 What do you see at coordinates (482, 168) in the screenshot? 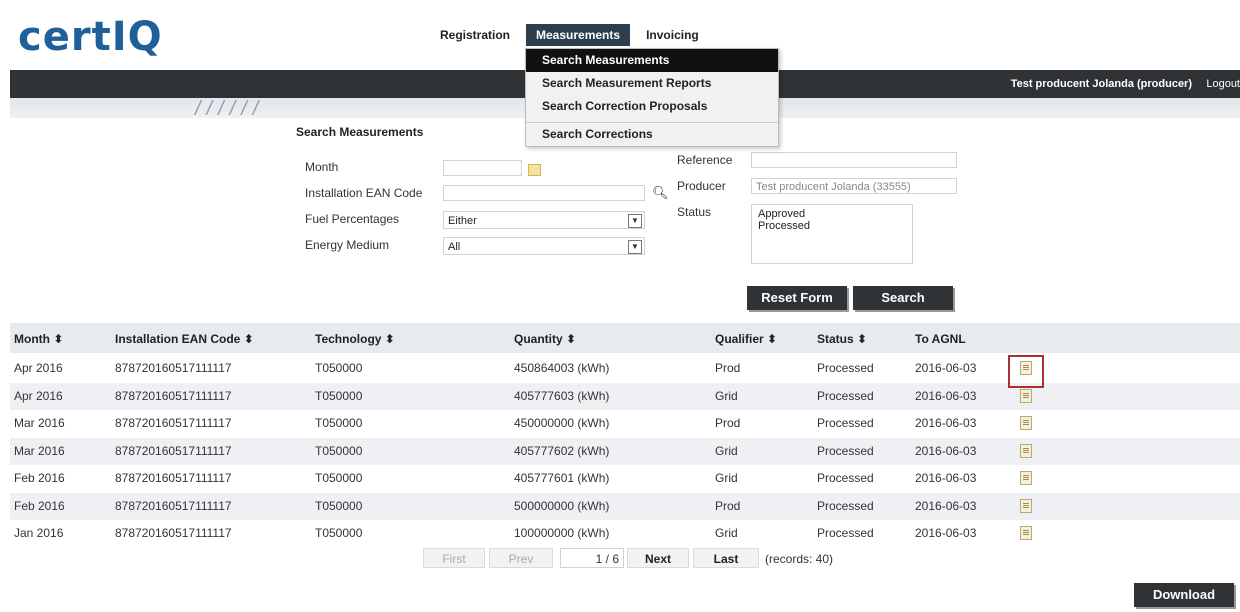
I see `month-input` at bounding box center [482, 168].